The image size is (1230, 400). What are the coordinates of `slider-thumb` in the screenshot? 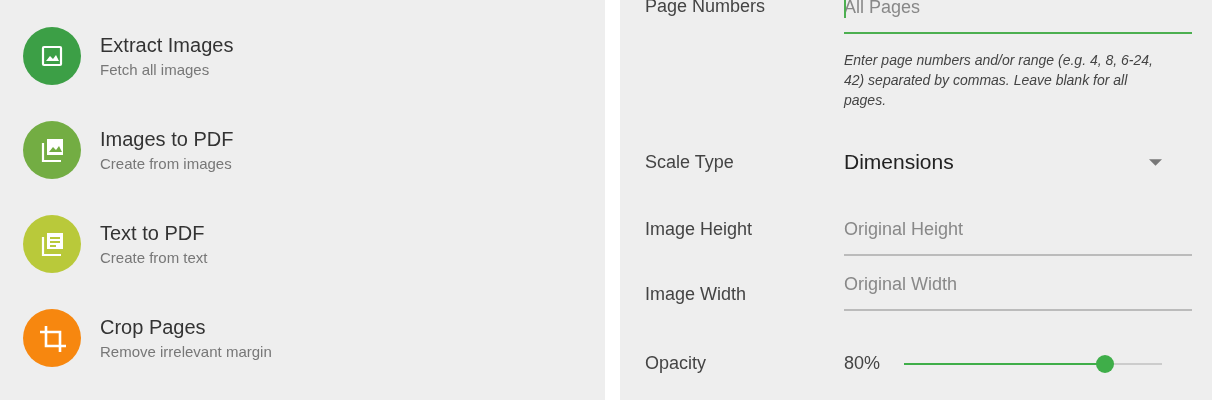 It's located at (1105, 363).